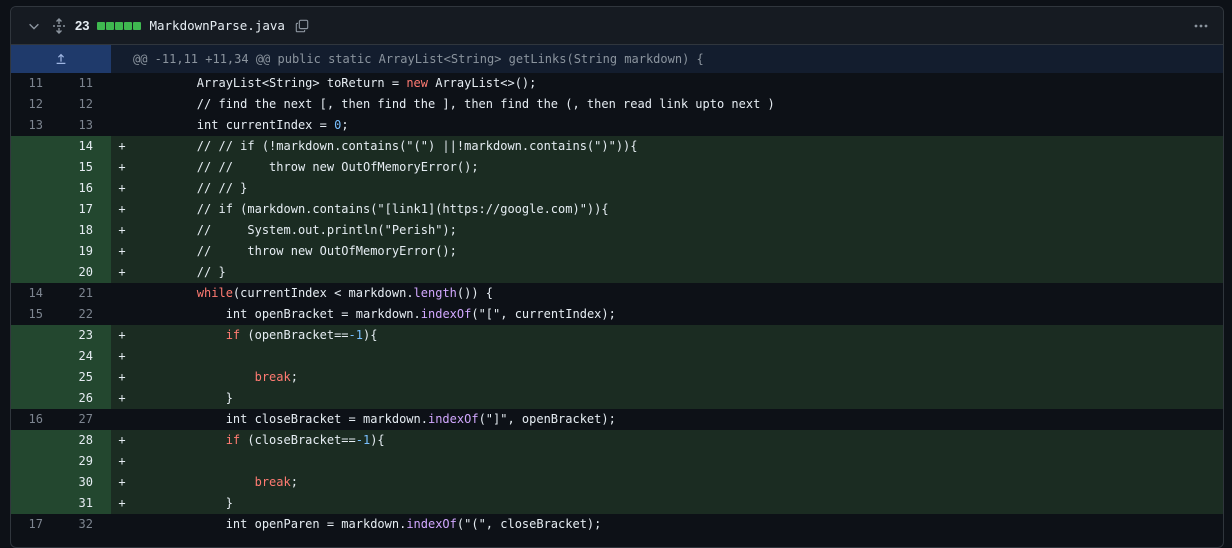  Describe the element at coordinates (617, 377) in the screenshot. I see `diff-line-added: 25 + break;` at that location.